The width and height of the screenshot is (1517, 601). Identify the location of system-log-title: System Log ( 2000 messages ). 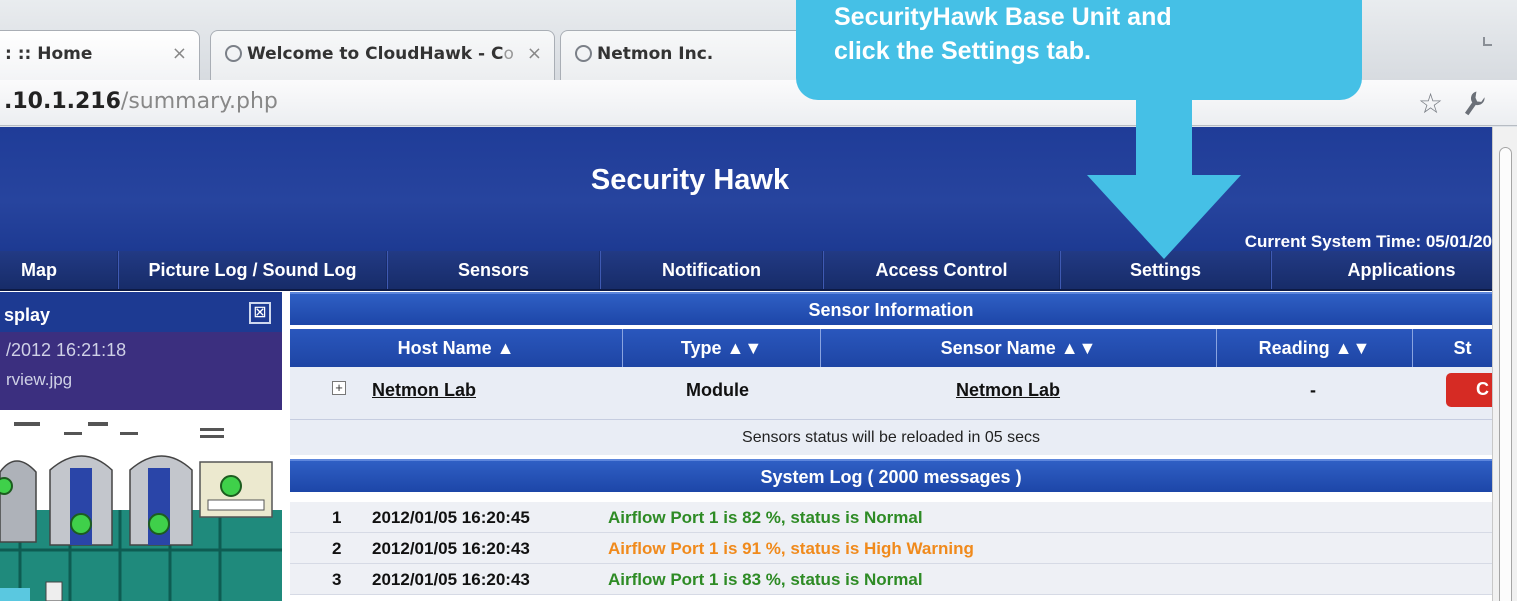
(891, 475).